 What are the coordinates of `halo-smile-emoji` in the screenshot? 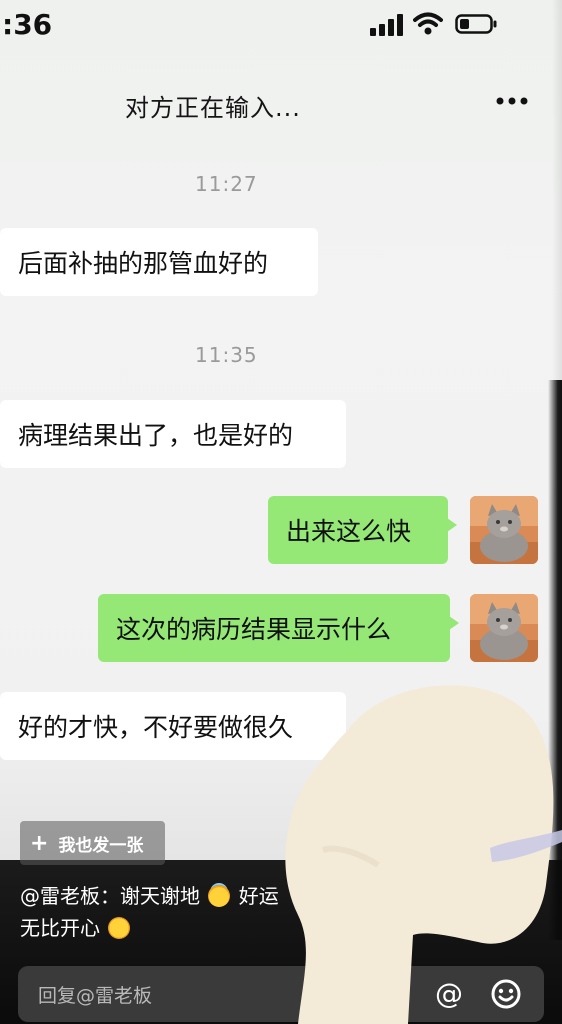 It's located at (219, 896).